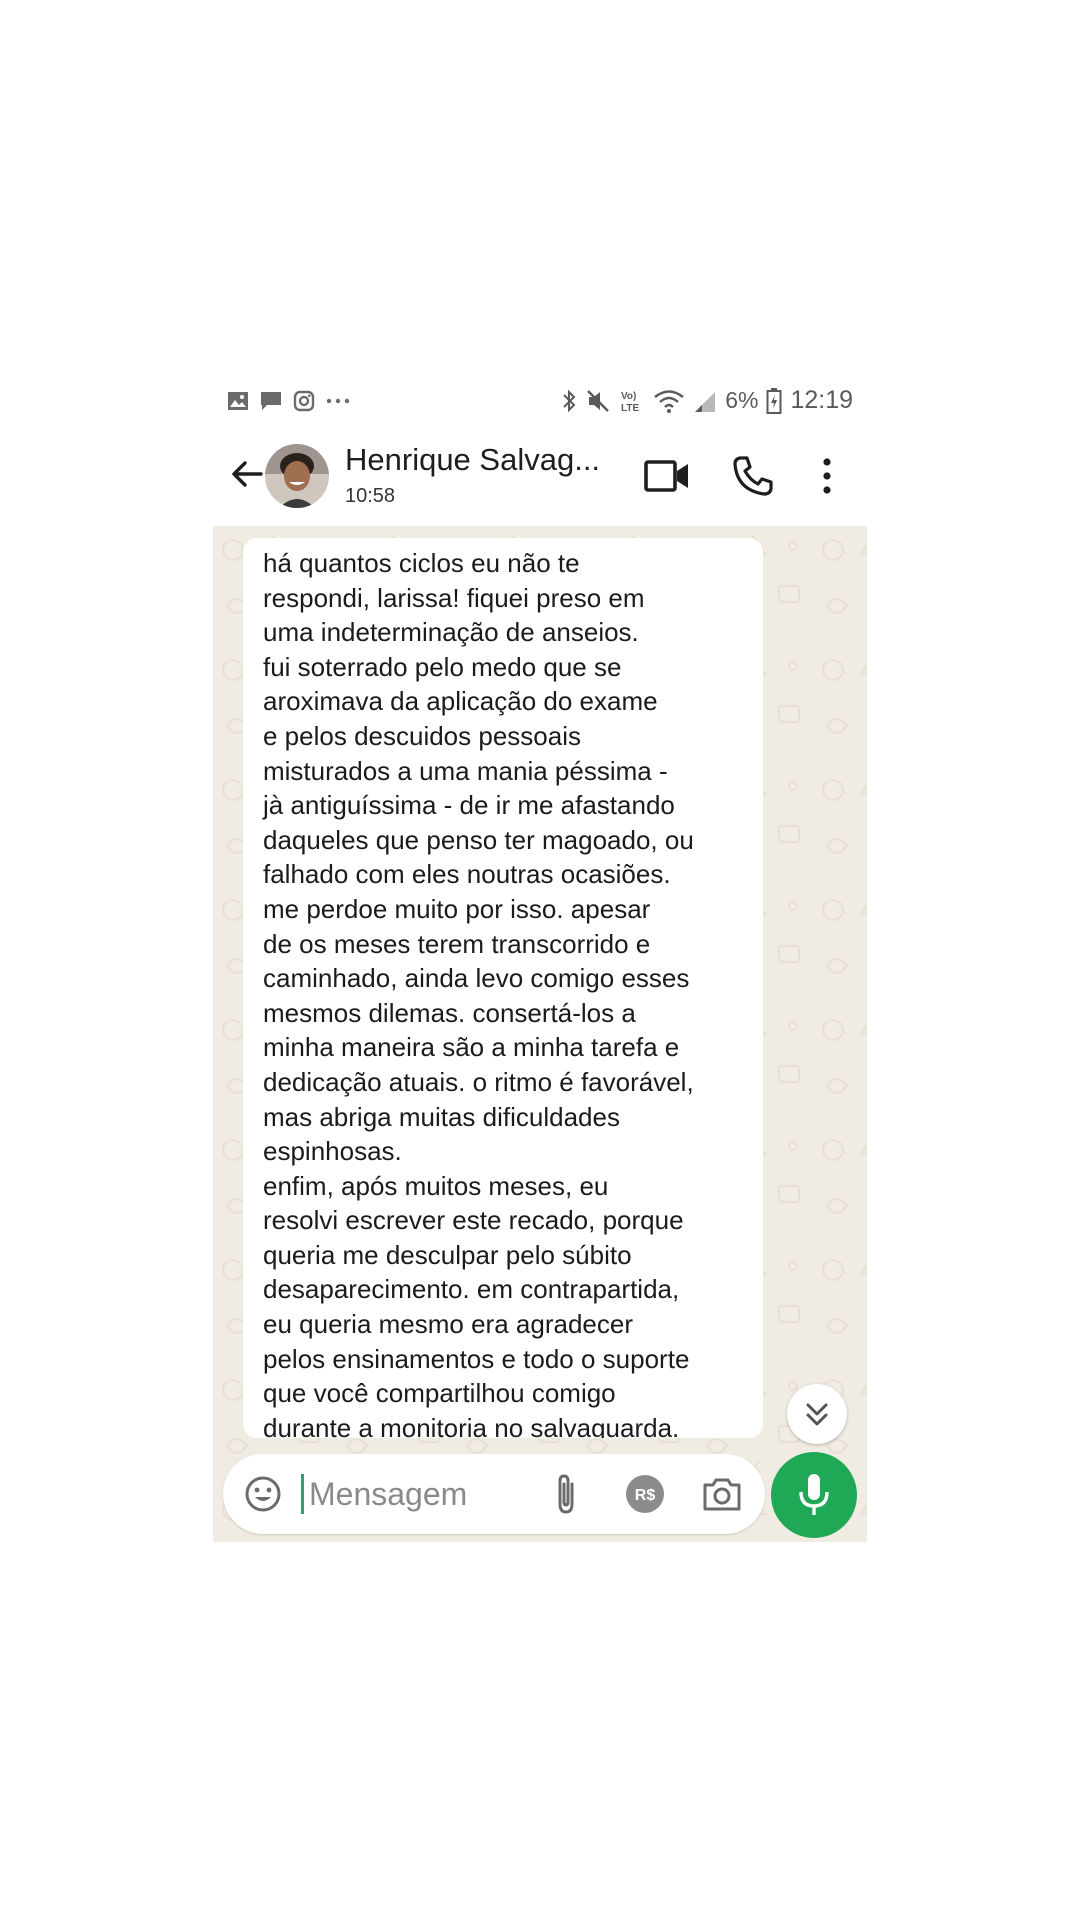  I want to click on notification-icons, so click(289, 401).